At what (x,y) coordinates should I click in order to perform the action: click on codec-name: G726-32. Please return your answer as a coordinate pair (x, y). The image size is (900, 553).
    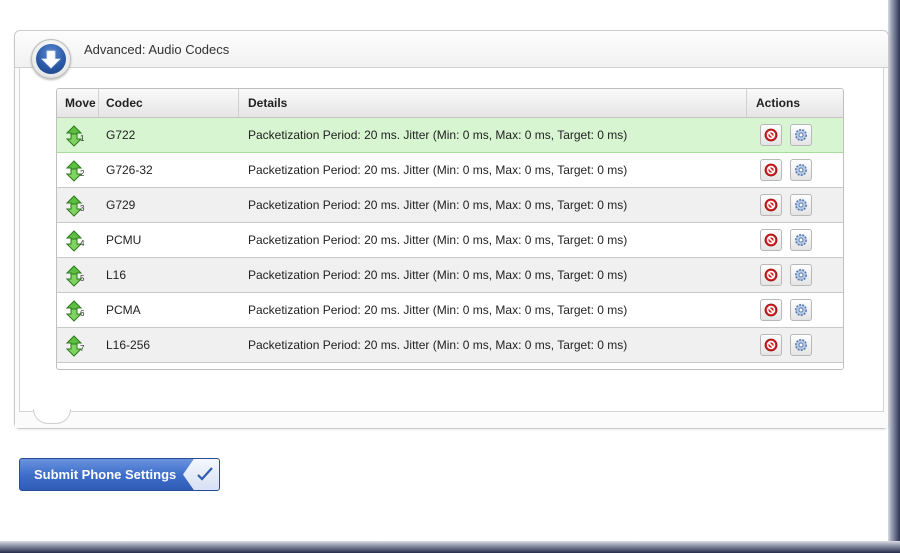
    Looking at the image, I should click on (129, 170).